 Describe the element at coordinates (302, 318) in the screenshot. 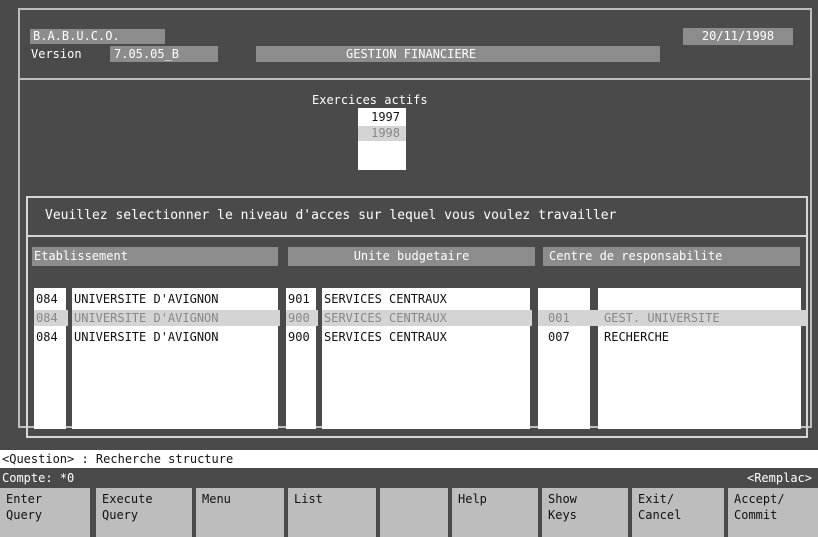

I see `row-2-ub-code: 900` at that location.